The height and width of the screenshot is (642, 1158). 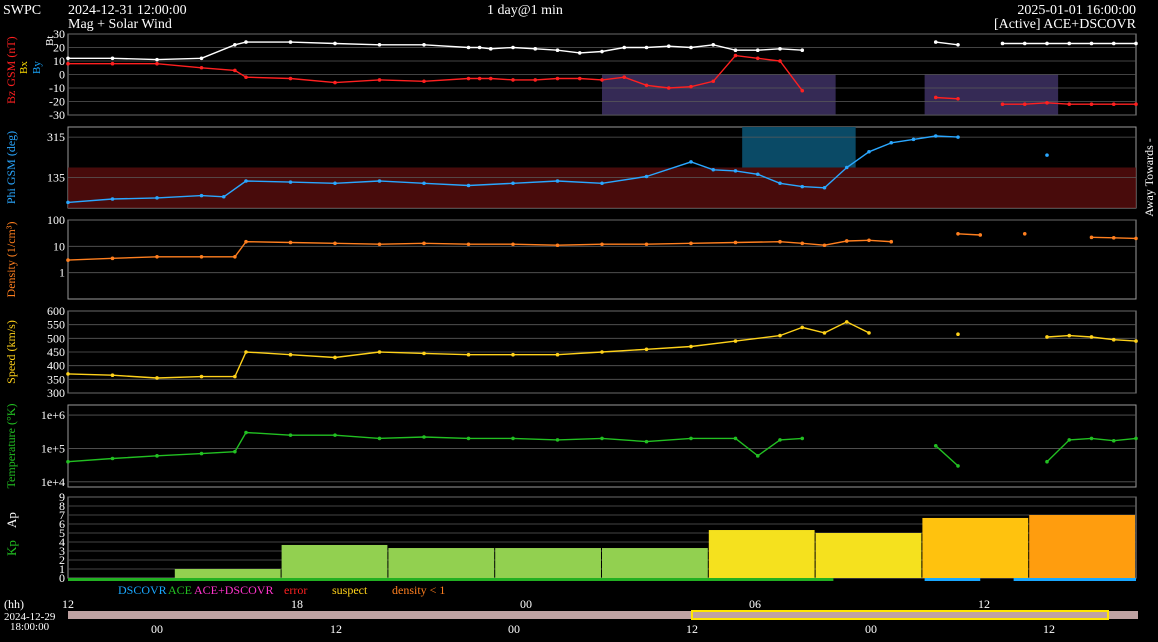 I want to click on source-label: [Active] ACE+DSCOVR, so click(x=1065, y=24).